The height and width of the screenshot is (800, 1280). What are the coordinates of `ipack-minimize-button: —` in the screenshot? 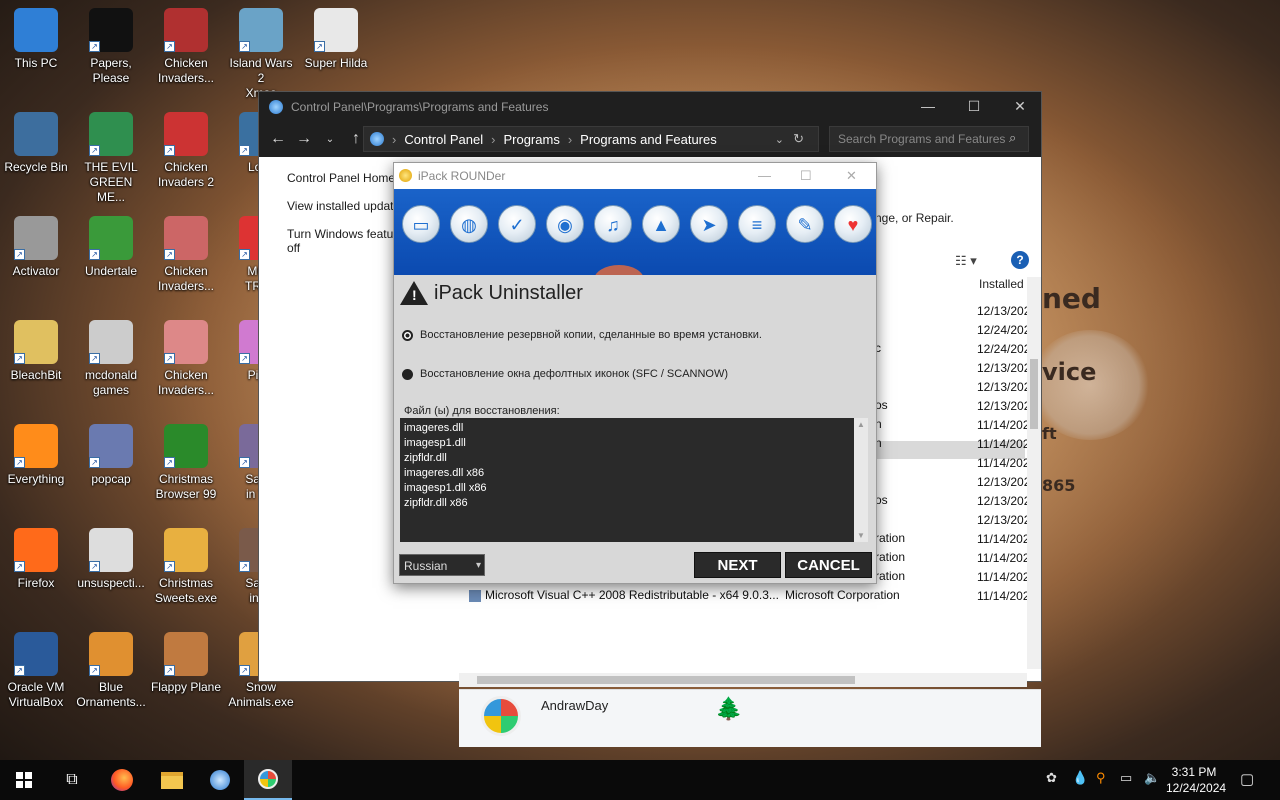 It's located at (764, 176).